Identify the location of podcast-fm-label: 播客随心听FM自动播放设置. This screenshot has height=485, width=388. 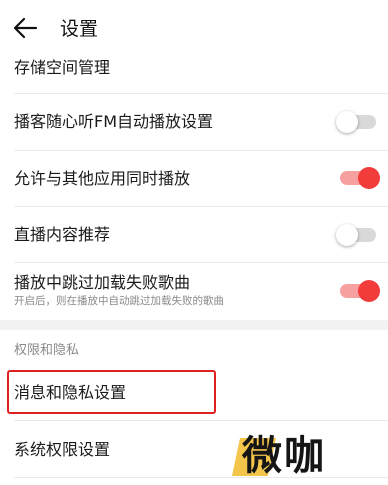
(114, 121).